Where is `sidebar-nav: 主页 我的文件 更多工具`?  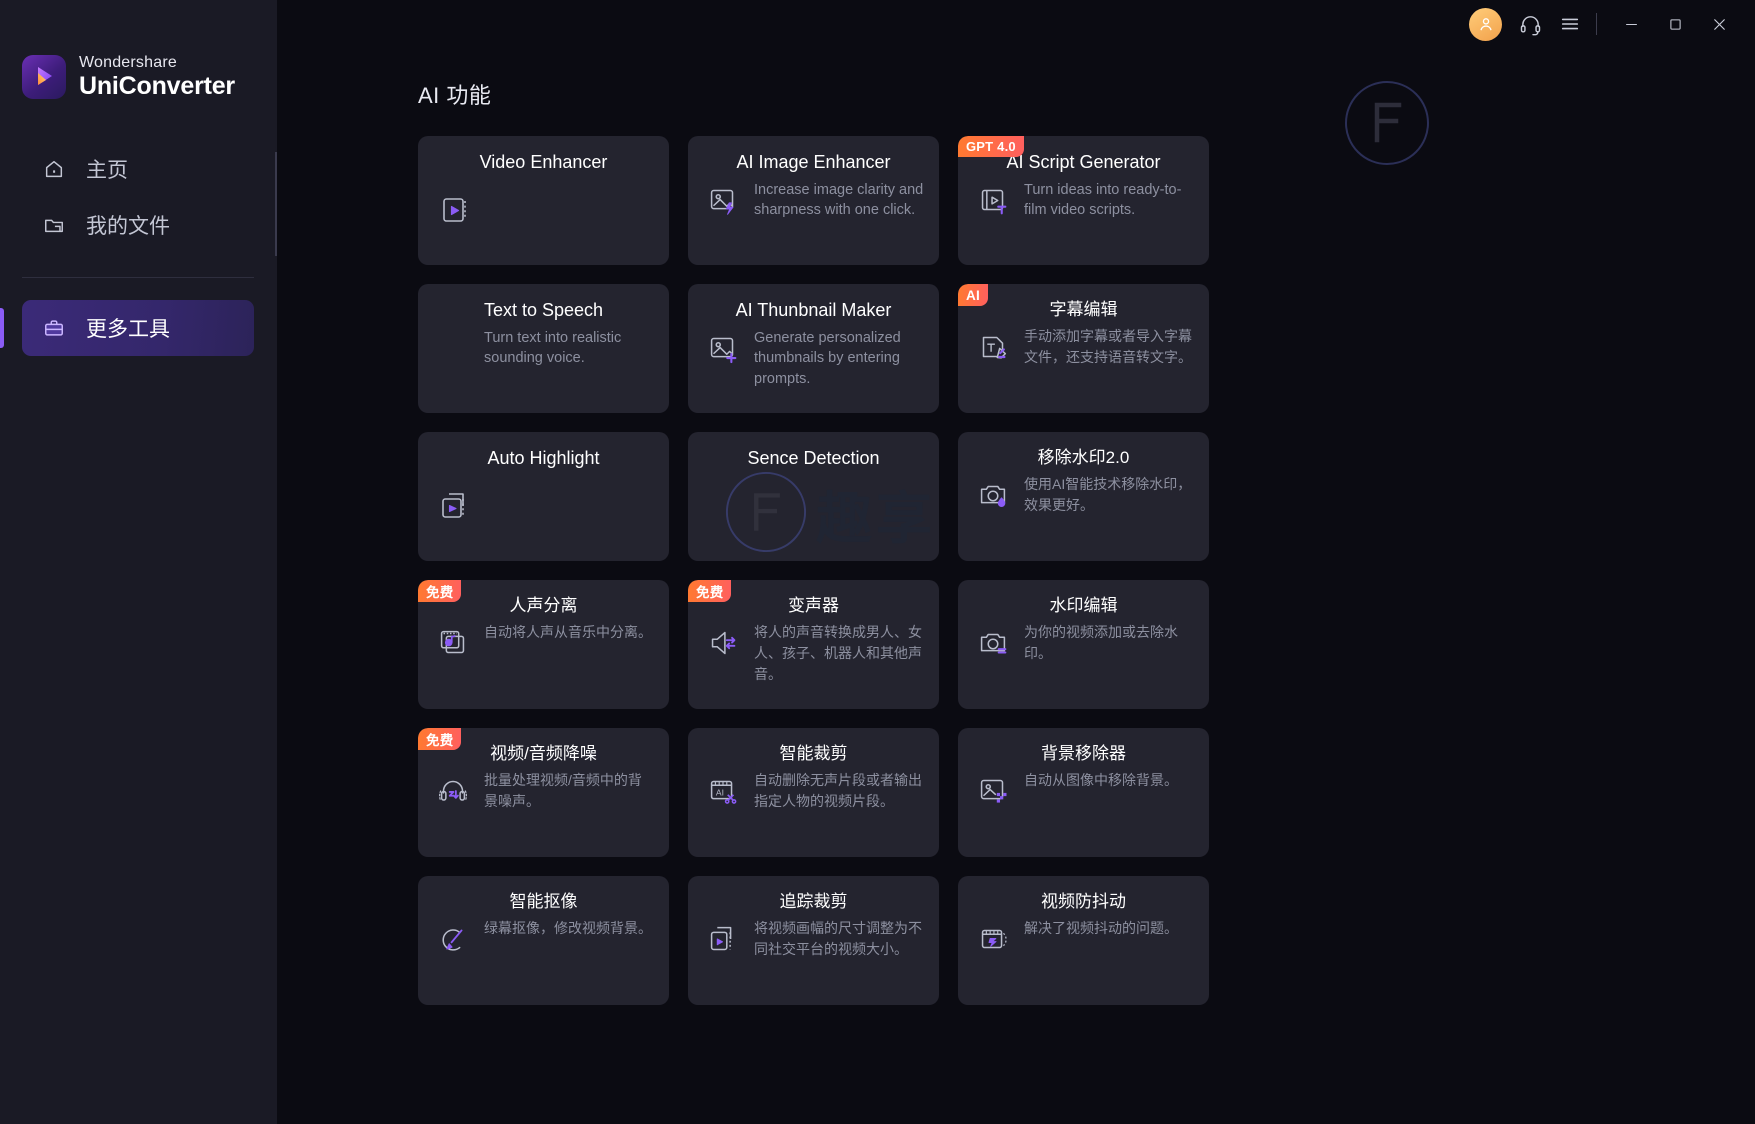 sidebar-nav: 主页 我的文件 更多工具 is located at coordinates (138, 248).